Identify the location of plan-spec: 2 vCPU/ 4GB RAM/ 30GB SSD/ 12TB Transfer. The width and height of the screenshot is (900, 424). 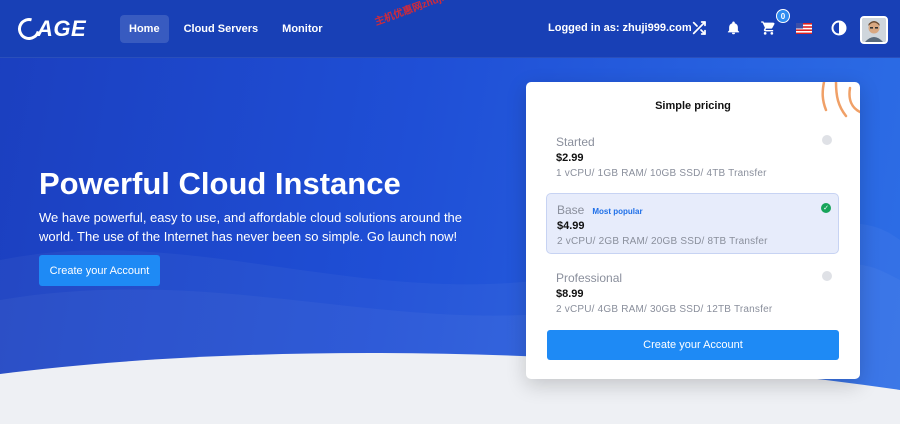
(664, 309).